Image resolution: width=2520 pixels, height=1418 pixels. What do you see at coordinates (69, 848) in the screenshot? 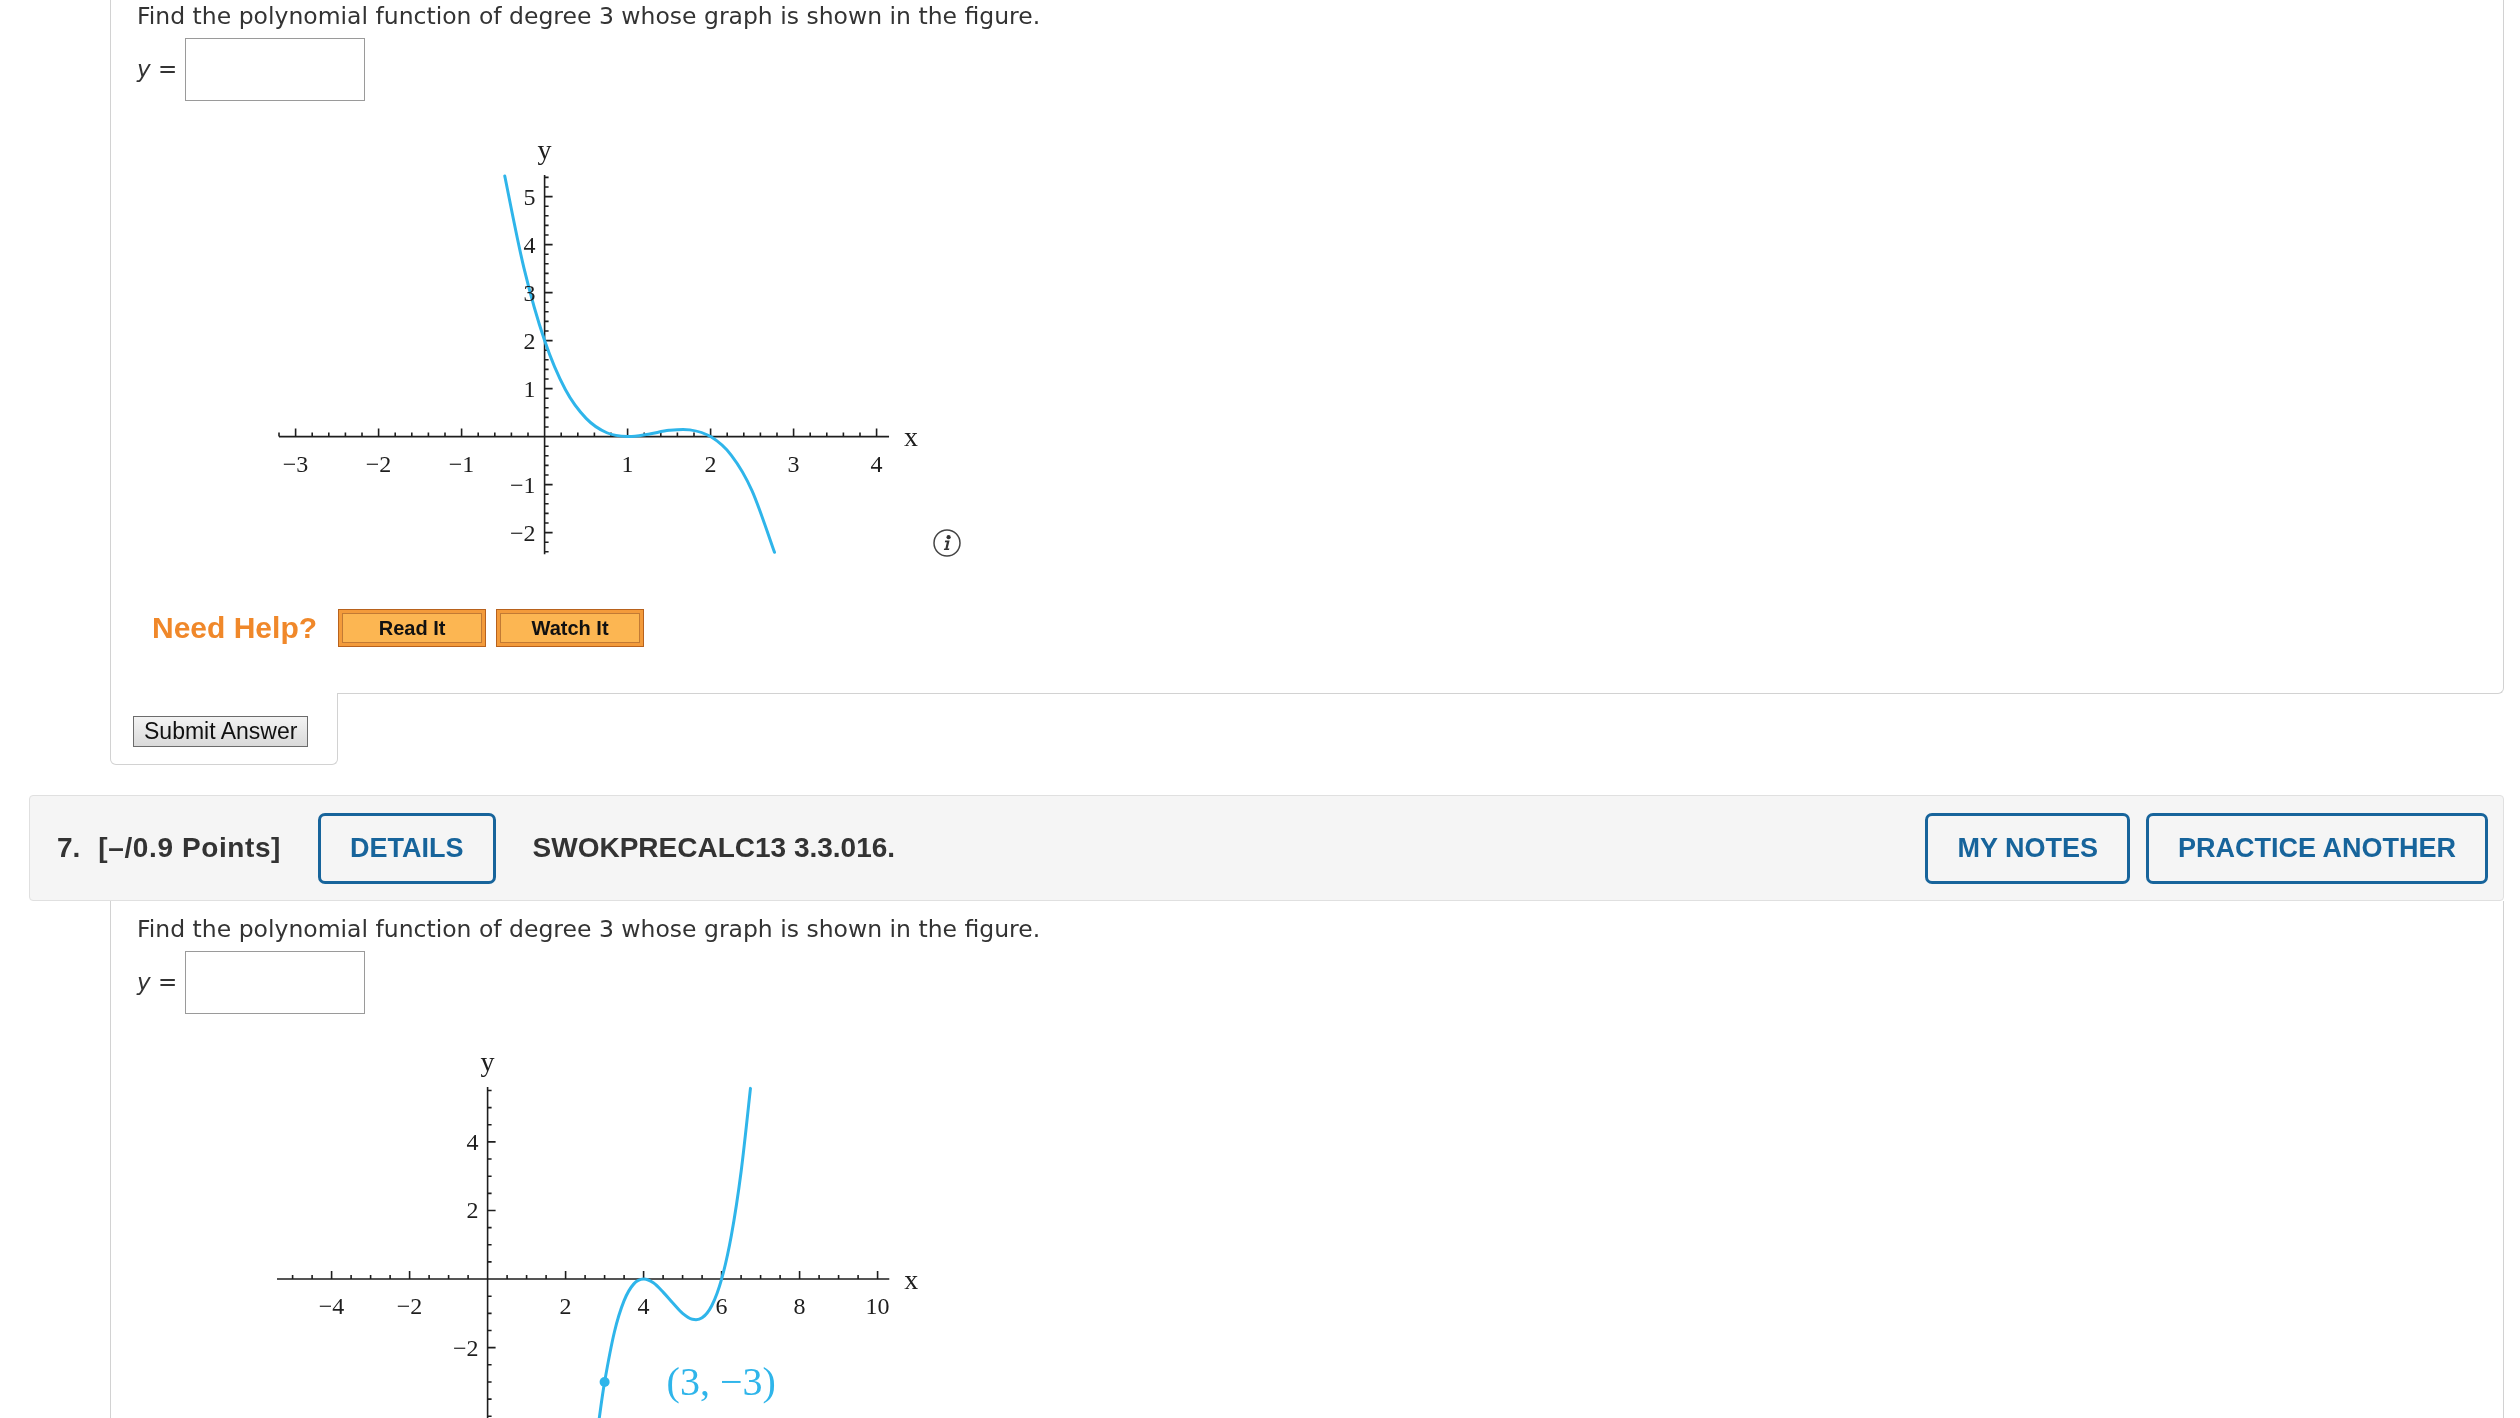
I see `question-number: 7.` at bounding box center [69, 848].